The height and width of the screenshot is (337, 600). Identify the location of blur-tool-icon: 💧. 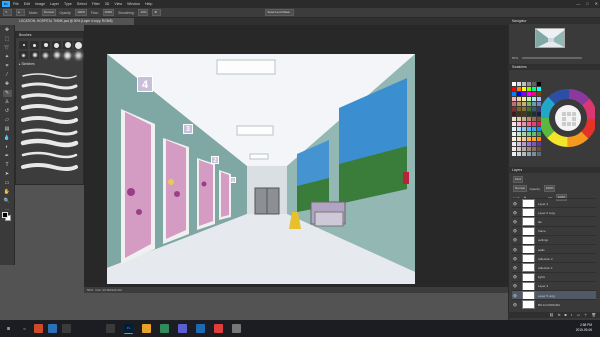
(7, 138).